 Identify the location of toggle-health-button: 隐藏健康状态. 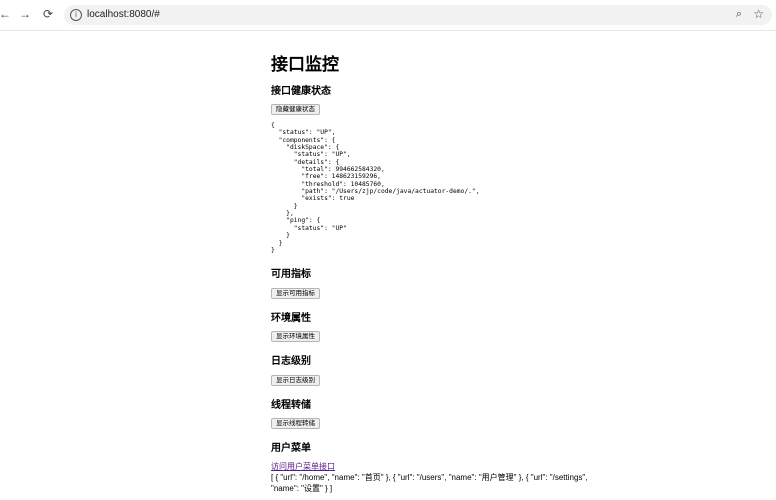
(295, 109).